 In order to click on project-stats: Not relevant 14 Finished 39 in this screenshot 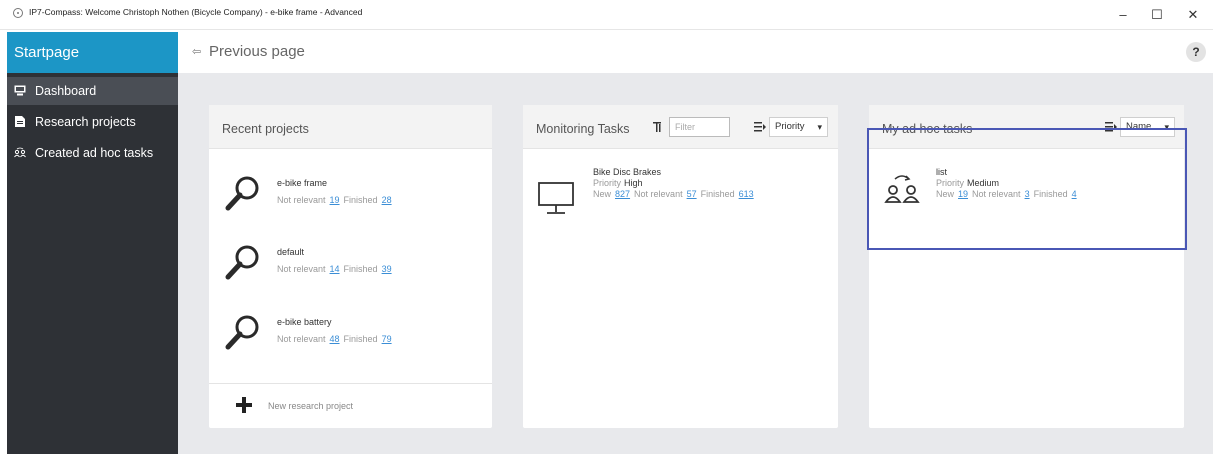, I will do `click(336, 269)`.